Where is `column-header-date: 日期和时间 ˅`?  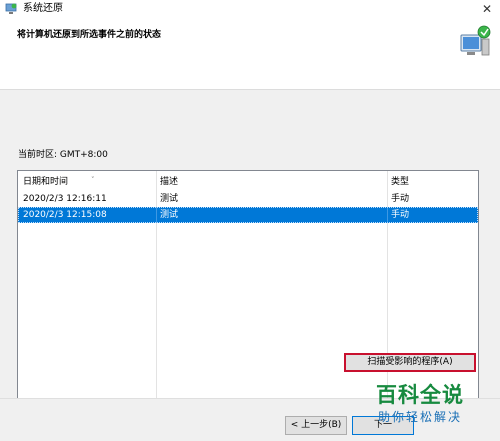
column-header-date: 日期和时间 ˅ is located at coordinates (59, 182).